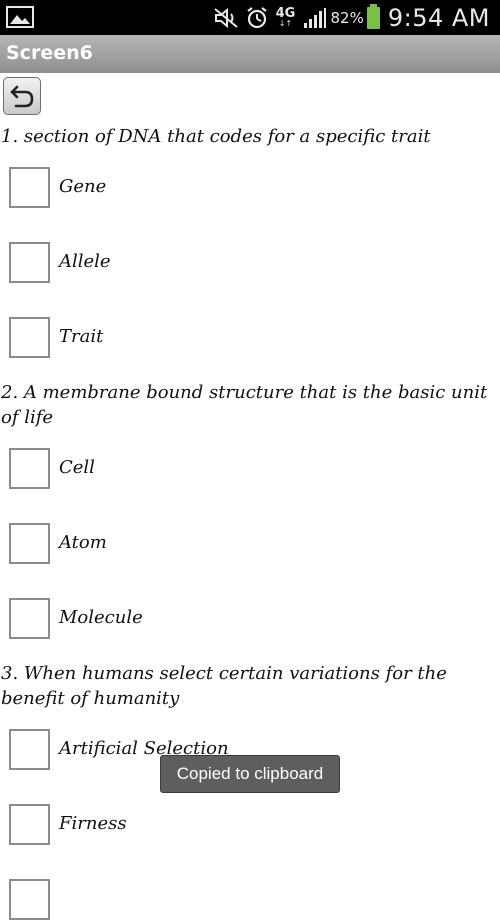  Describe the element at coordinates (49, 53) in the screenshot. I see `screen-title: Screen6` at that location.